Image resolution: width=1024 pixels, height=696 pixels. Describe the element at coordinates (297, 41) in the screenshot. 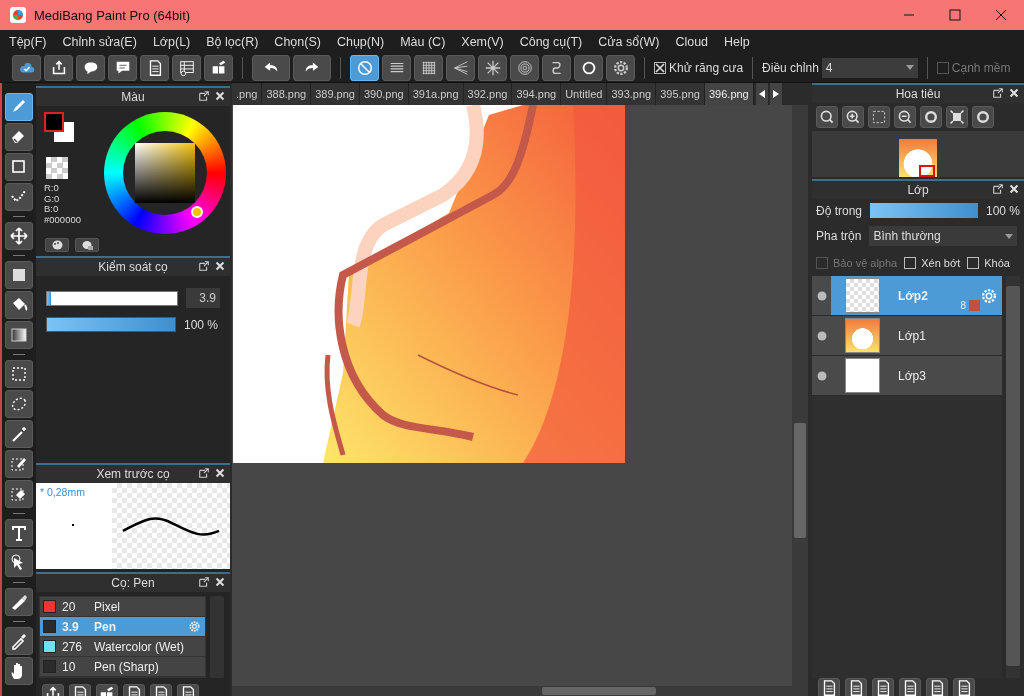

I see `menu-item: Chọn(S)` at that location.